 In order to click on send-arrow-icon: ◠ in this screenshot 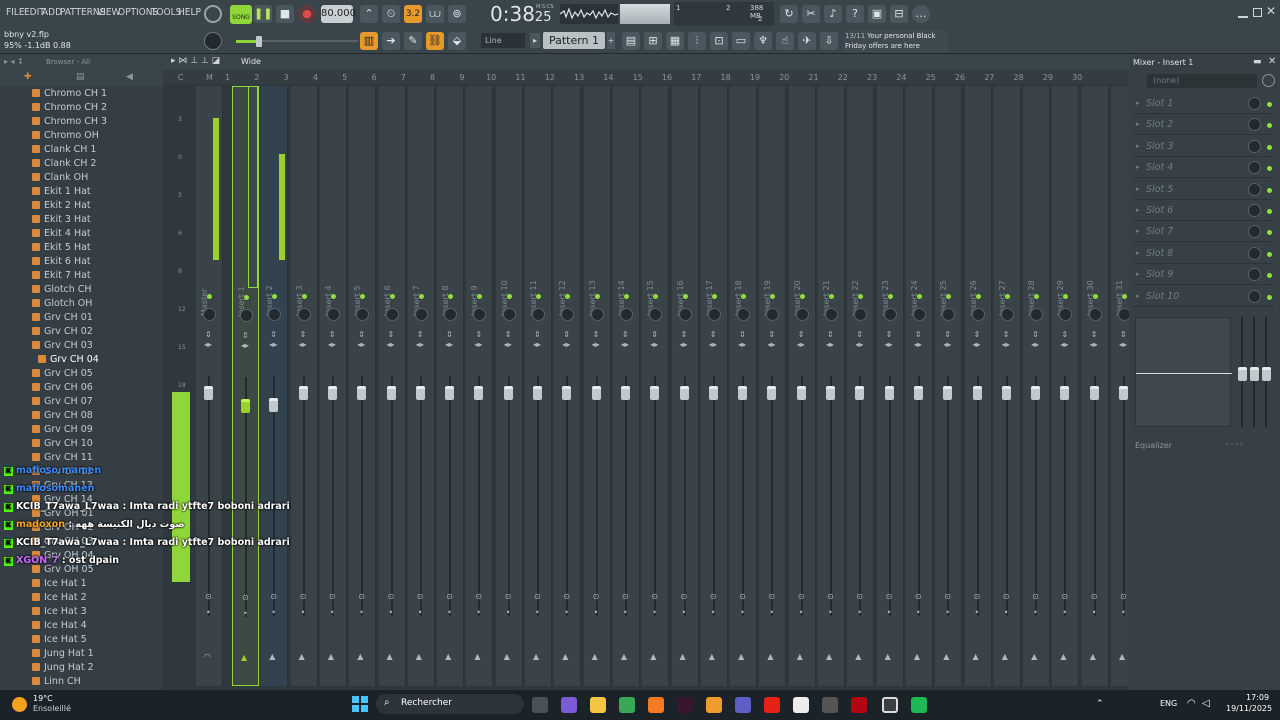, I will do `click(207, 656)`.